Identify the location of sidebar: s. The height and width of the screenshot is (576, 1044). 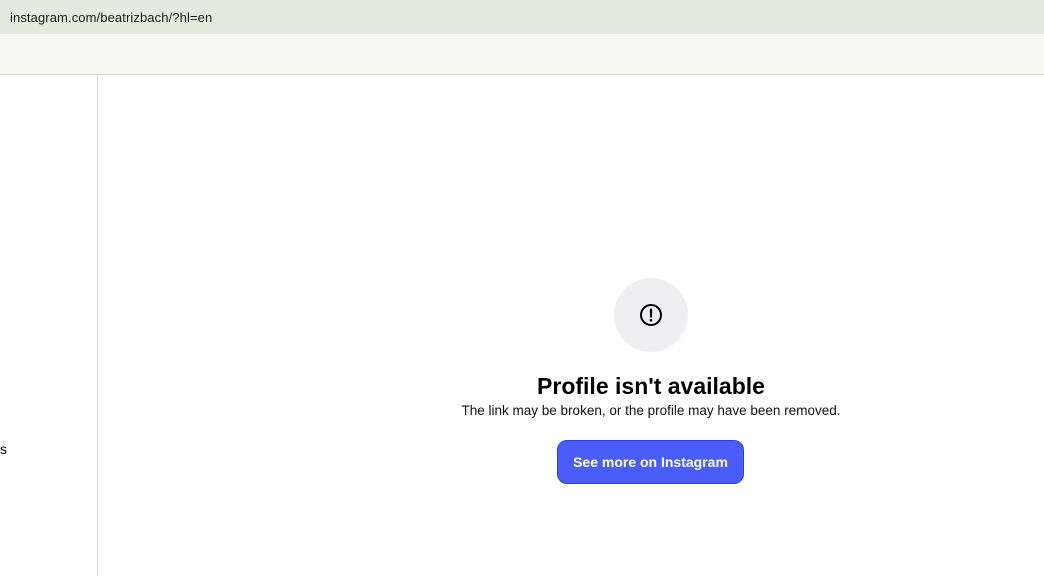
(49, 325).